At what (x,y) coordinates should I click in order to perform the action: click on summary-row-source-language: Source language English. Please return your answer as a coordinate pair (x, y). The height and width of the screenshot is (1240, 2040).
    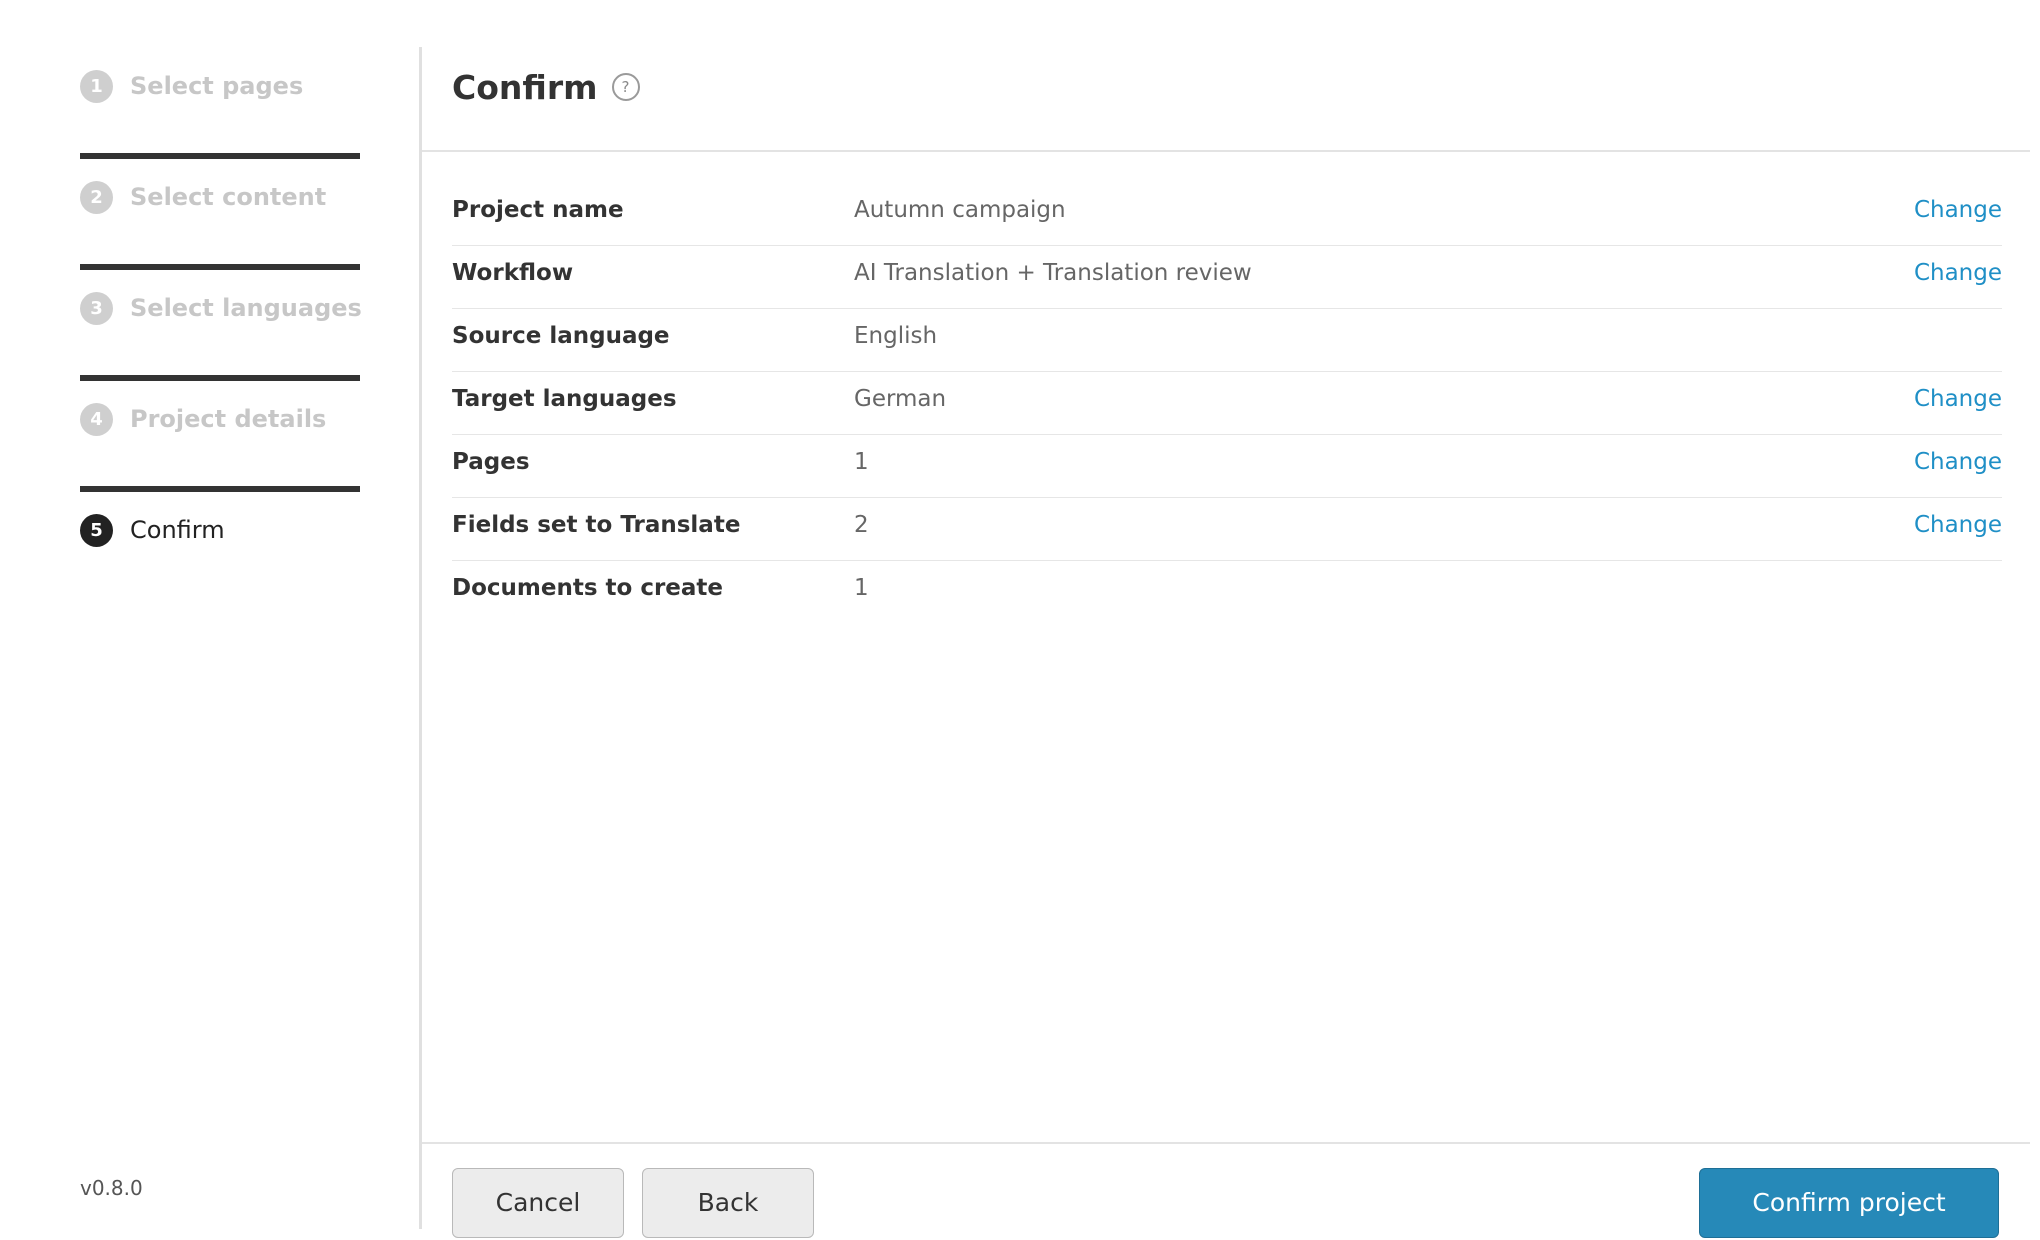
    Looking at the image, I should click on (1227, 340).